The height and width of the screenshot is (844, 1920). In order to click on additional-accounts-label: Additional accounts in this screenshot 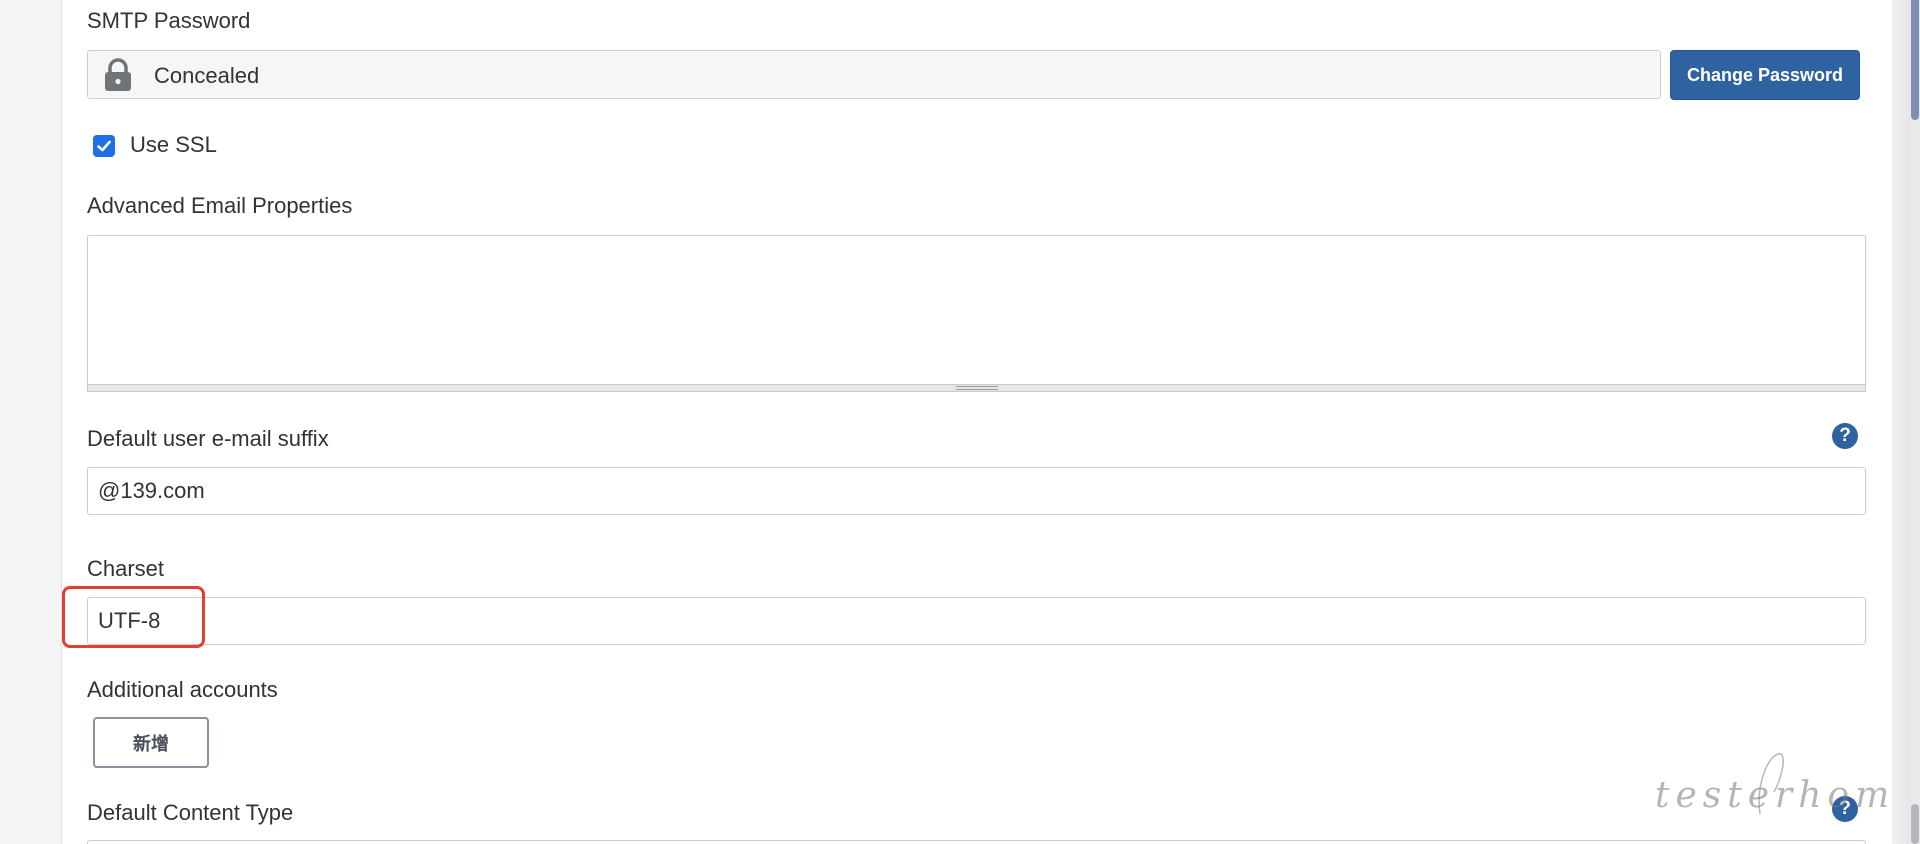, I will do `click(182, 689)`.